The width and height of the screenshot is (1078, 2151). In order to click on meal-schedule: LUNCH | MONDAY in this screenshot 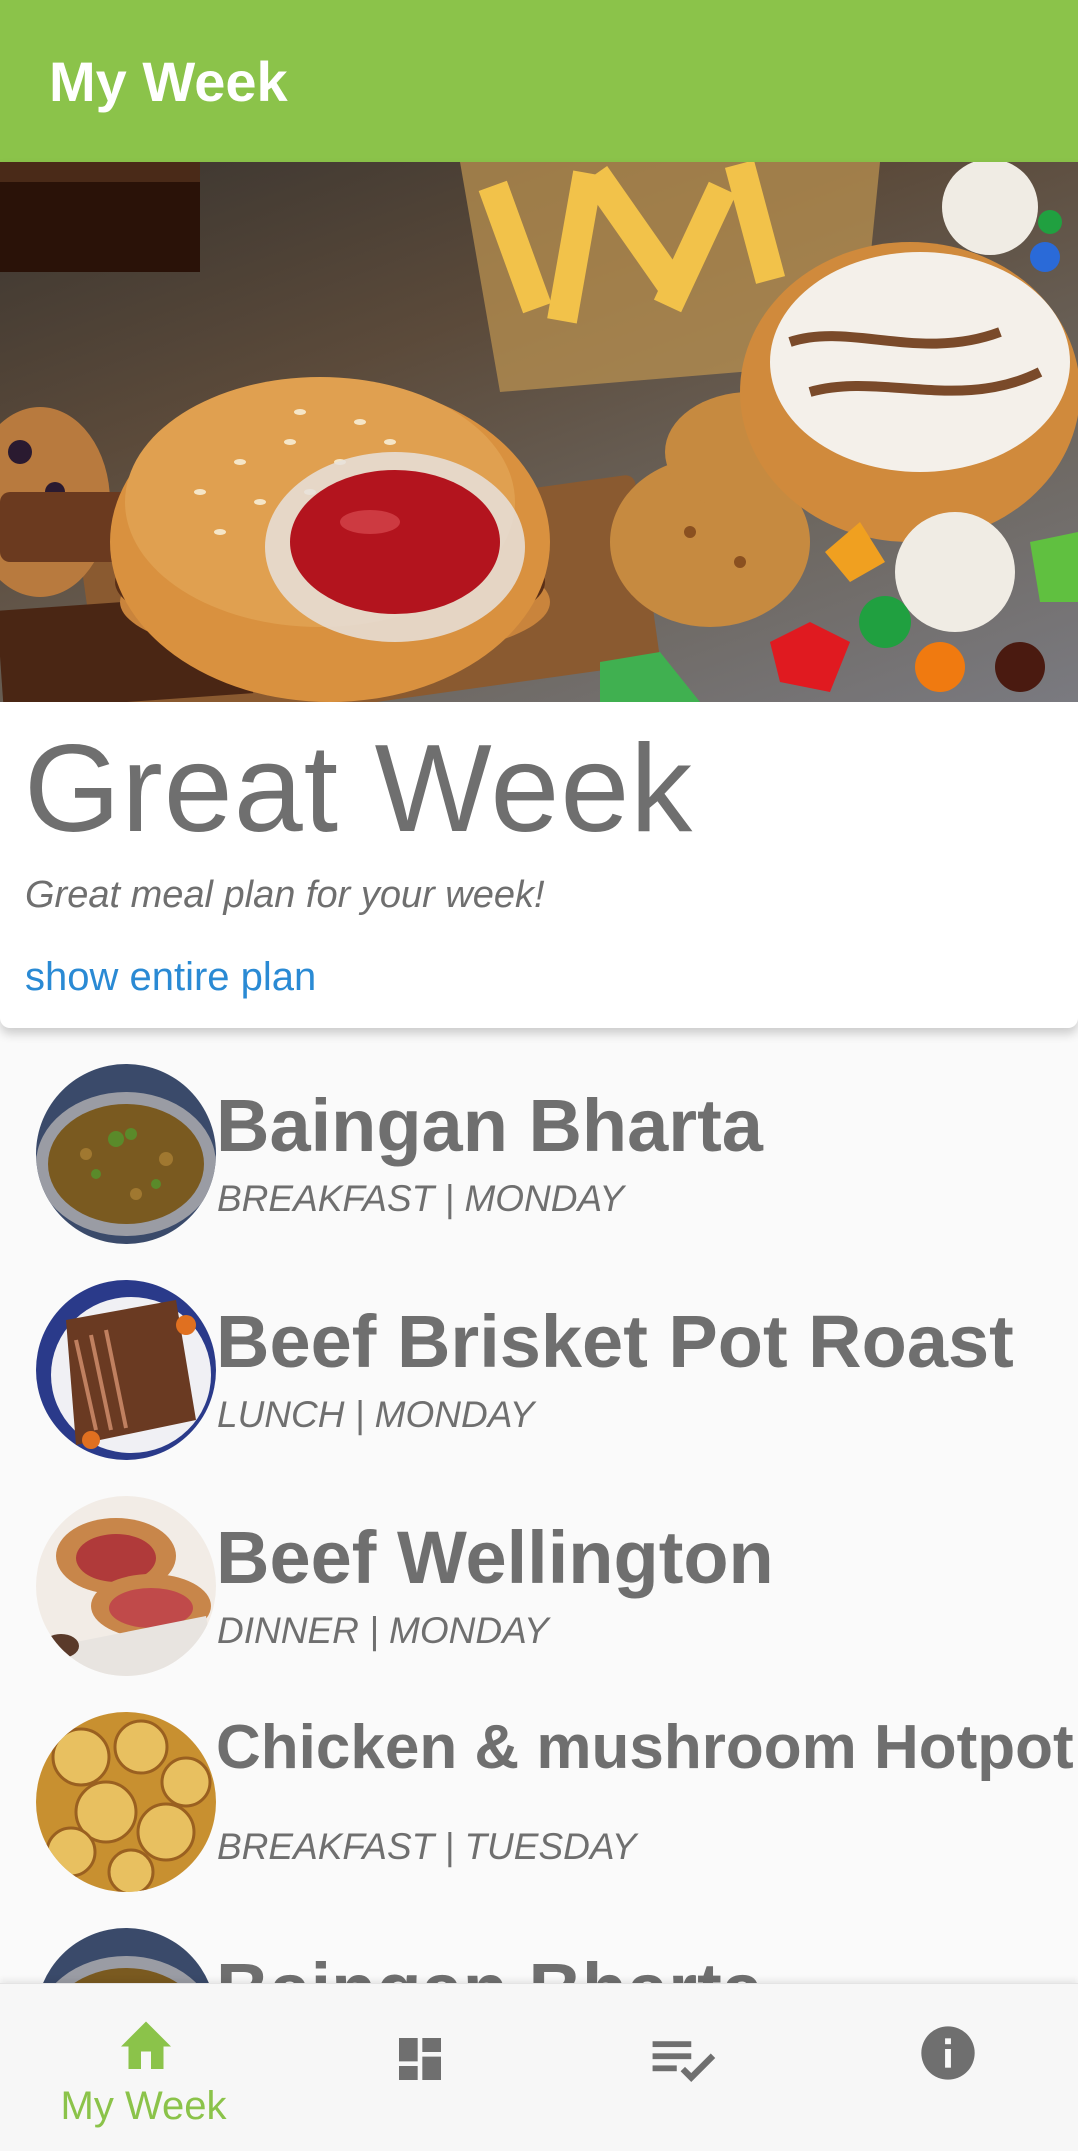, I will do `click(376, 1414)`.